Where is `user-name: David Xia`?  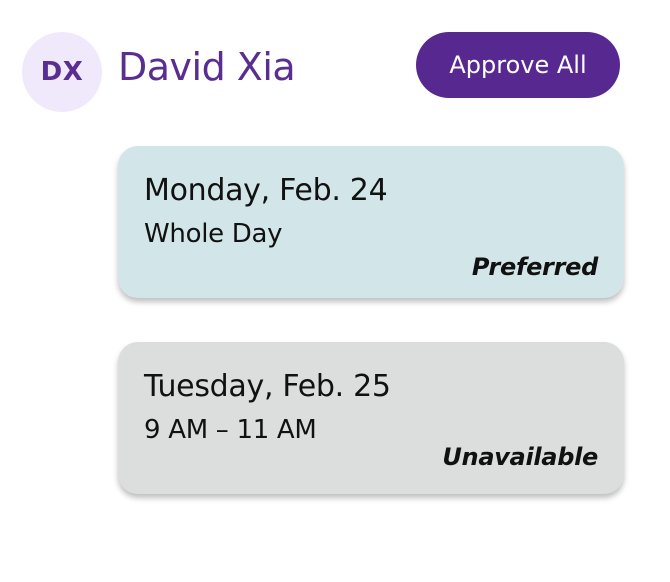 user-name: David Xia is located at coordinates (207, 67).